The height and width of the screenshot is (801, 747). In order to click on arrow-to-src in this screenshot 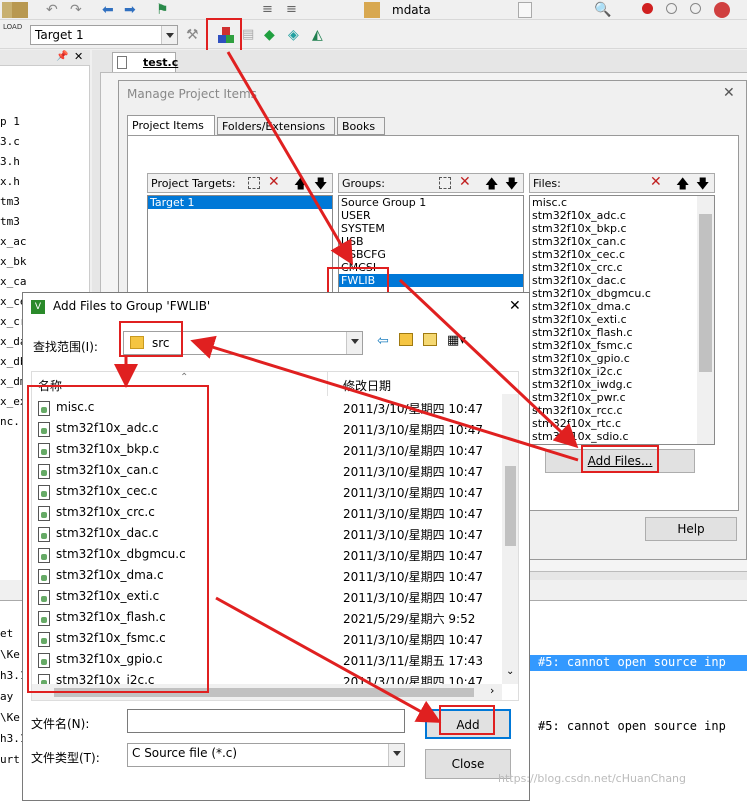, I will do `click(384, 398)`.